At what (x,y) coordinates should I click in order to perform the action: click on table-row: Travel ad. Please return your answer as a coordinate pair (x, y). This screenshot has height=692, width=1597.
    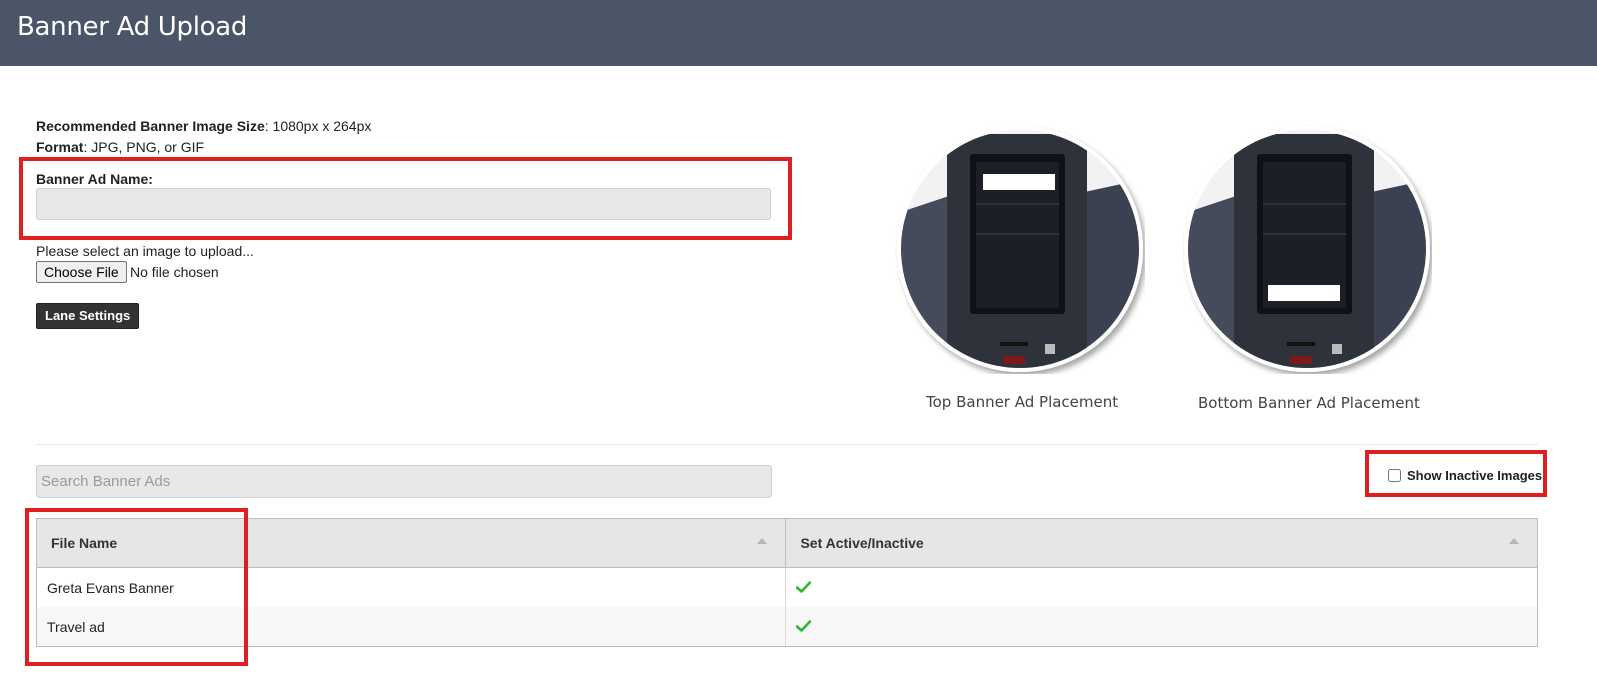
    Looking at the image, I should click on (786, 627).